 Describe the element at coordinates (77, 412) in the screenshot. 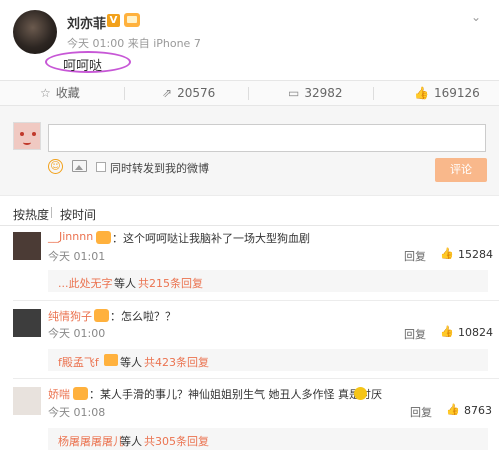

I see `comment-time: 今天 01:08` at that location.